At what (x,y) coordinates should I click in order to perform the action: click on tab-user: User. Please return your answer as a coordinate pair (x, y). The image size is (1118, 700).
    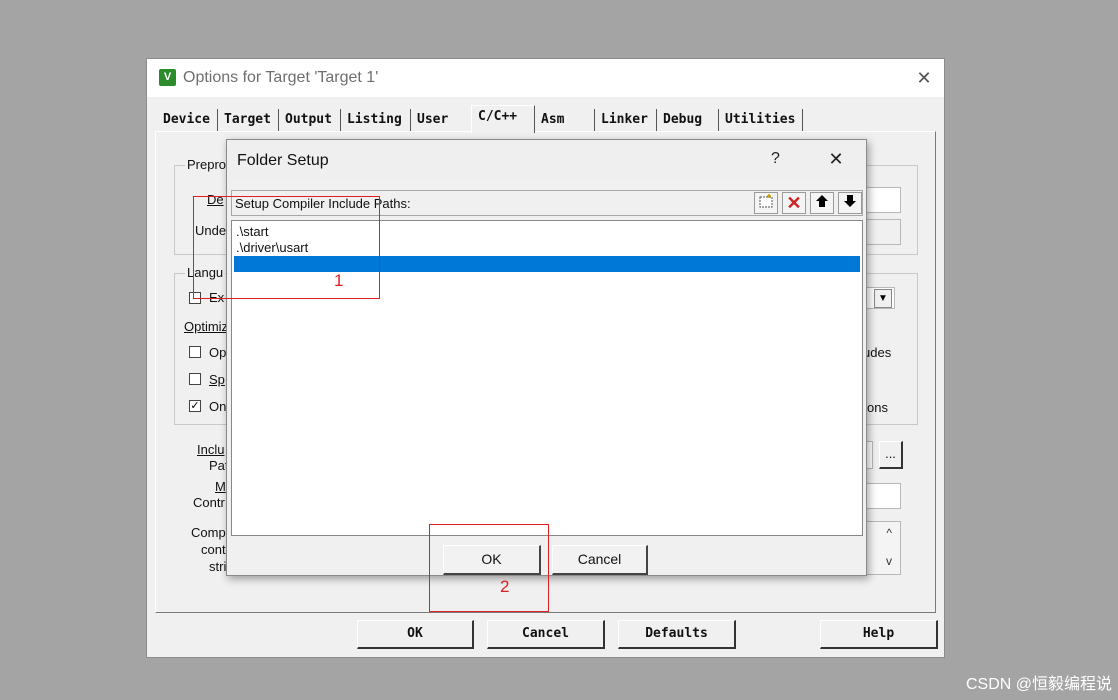
    Looking at the image, I should click on (441, 120).